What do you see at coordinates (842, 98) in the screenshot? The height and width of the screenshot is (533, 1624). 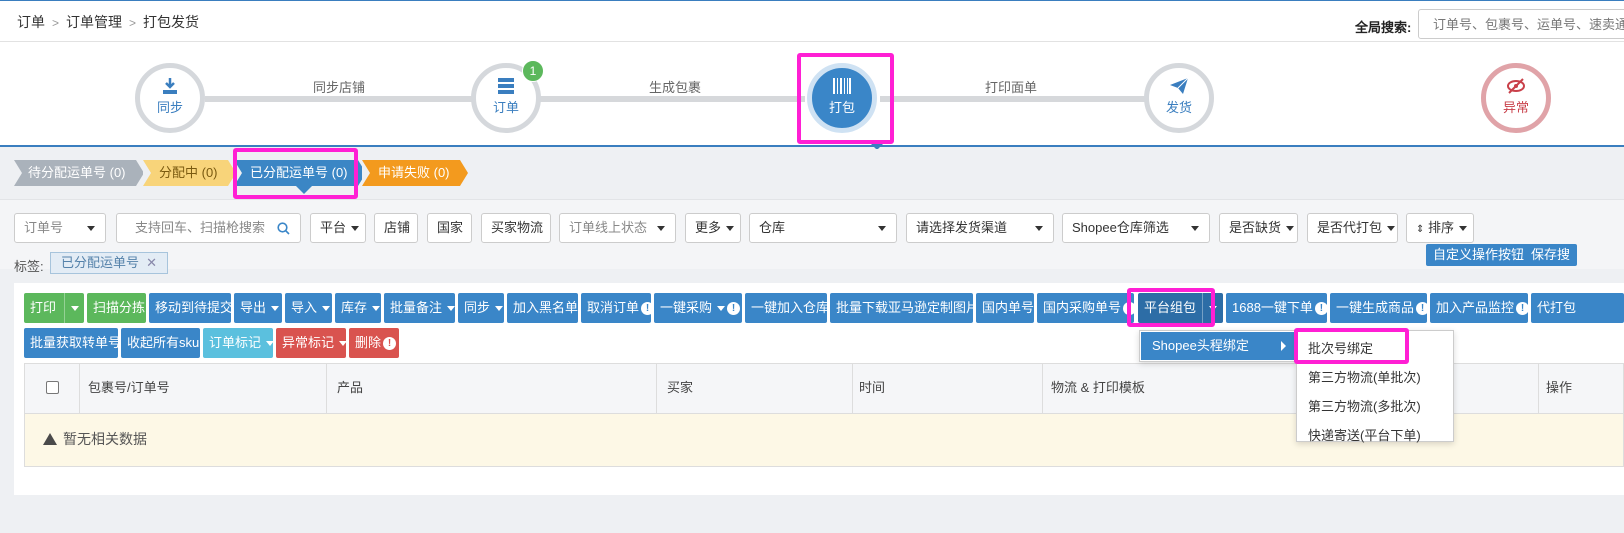 I see `step-pack: 打包` at bounding box center [842, 98].